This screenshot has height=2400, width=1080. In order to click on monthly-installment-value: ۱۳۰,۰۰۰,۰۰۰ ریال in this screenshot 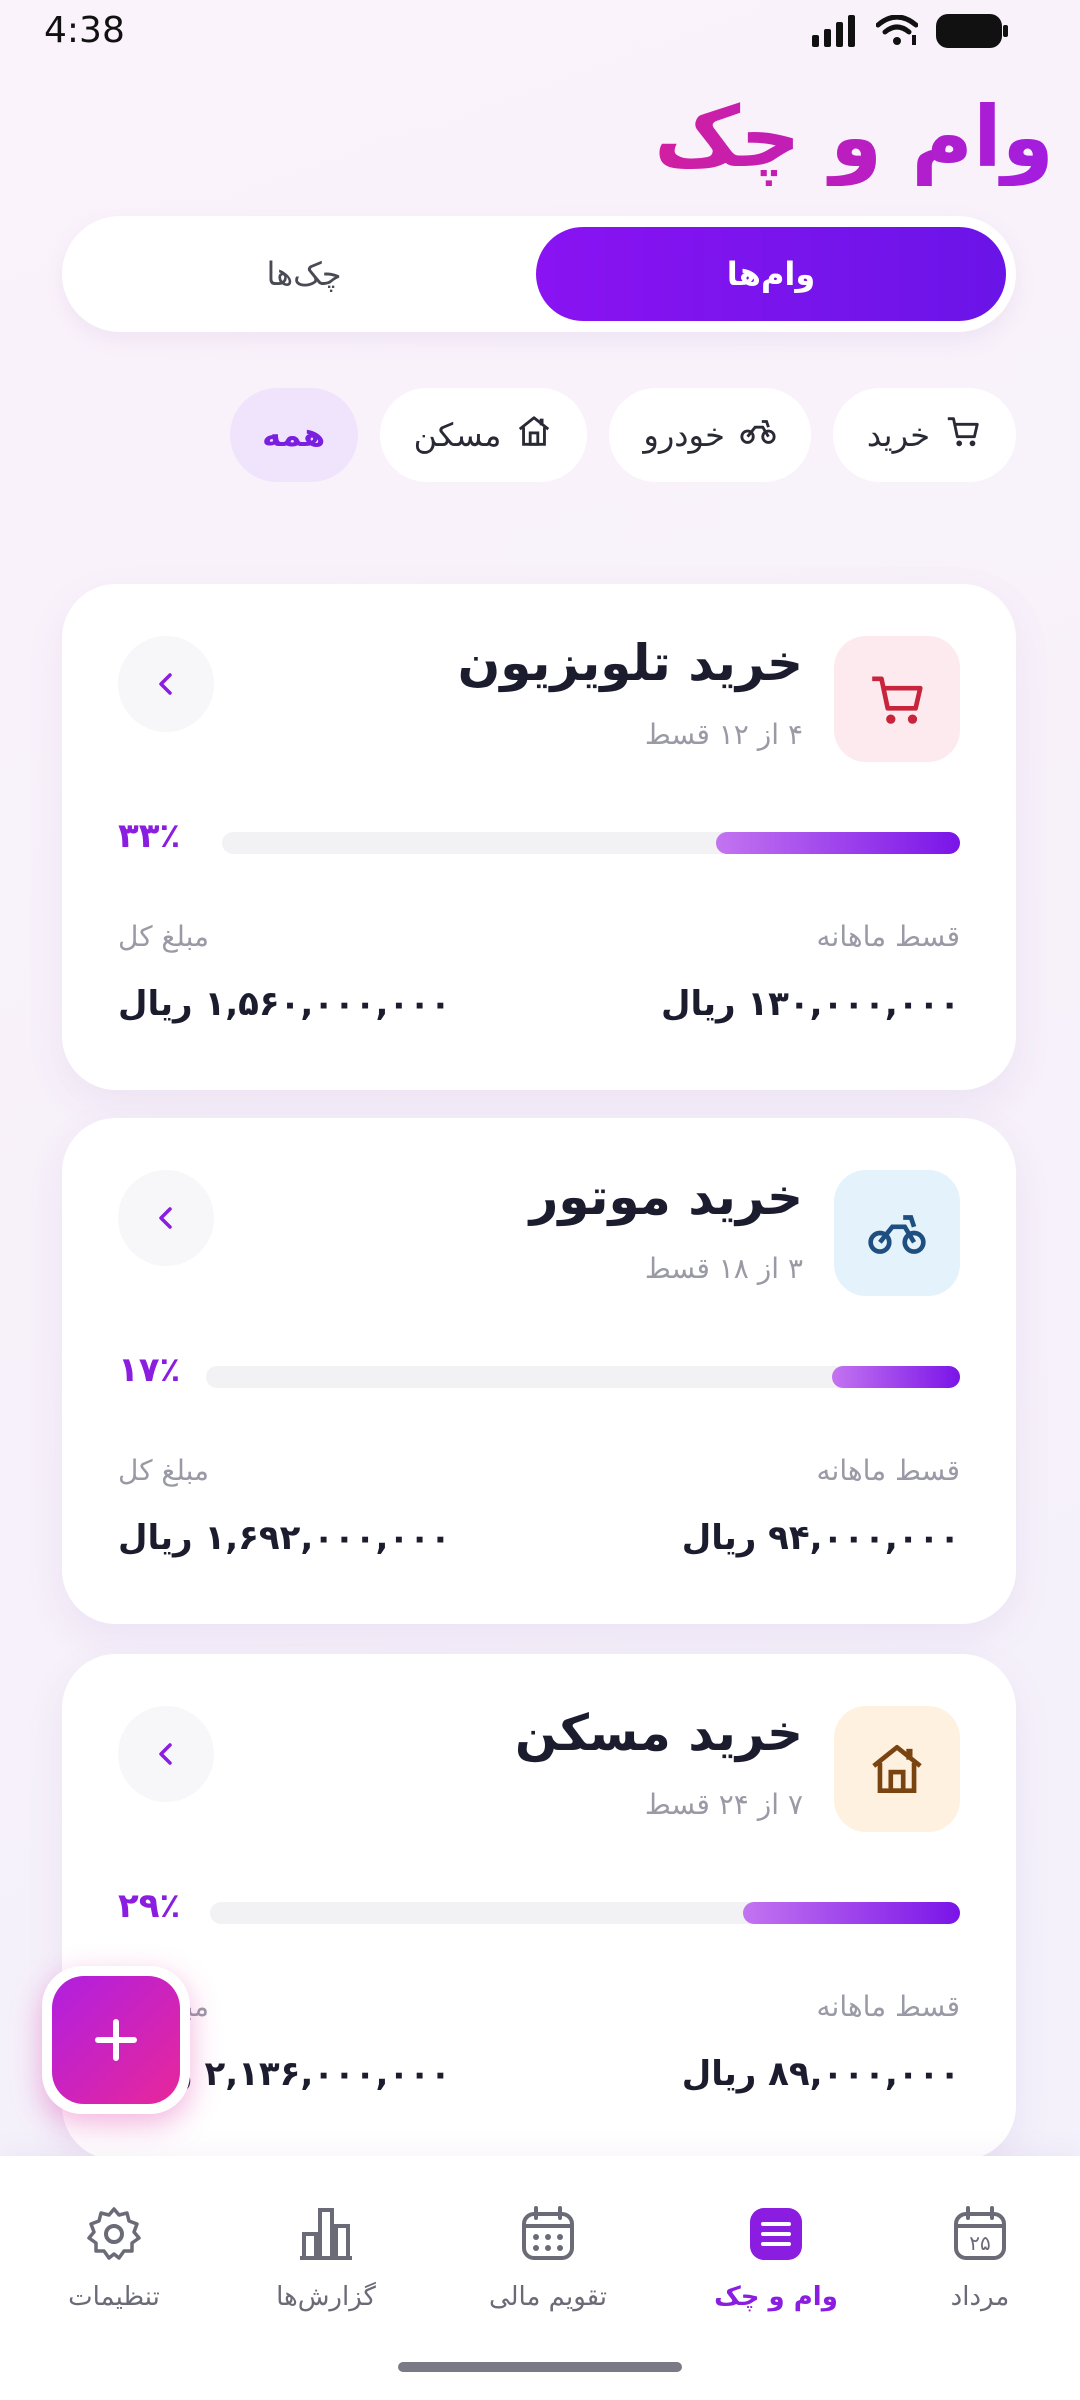, I will do `click(810, 1004)`.